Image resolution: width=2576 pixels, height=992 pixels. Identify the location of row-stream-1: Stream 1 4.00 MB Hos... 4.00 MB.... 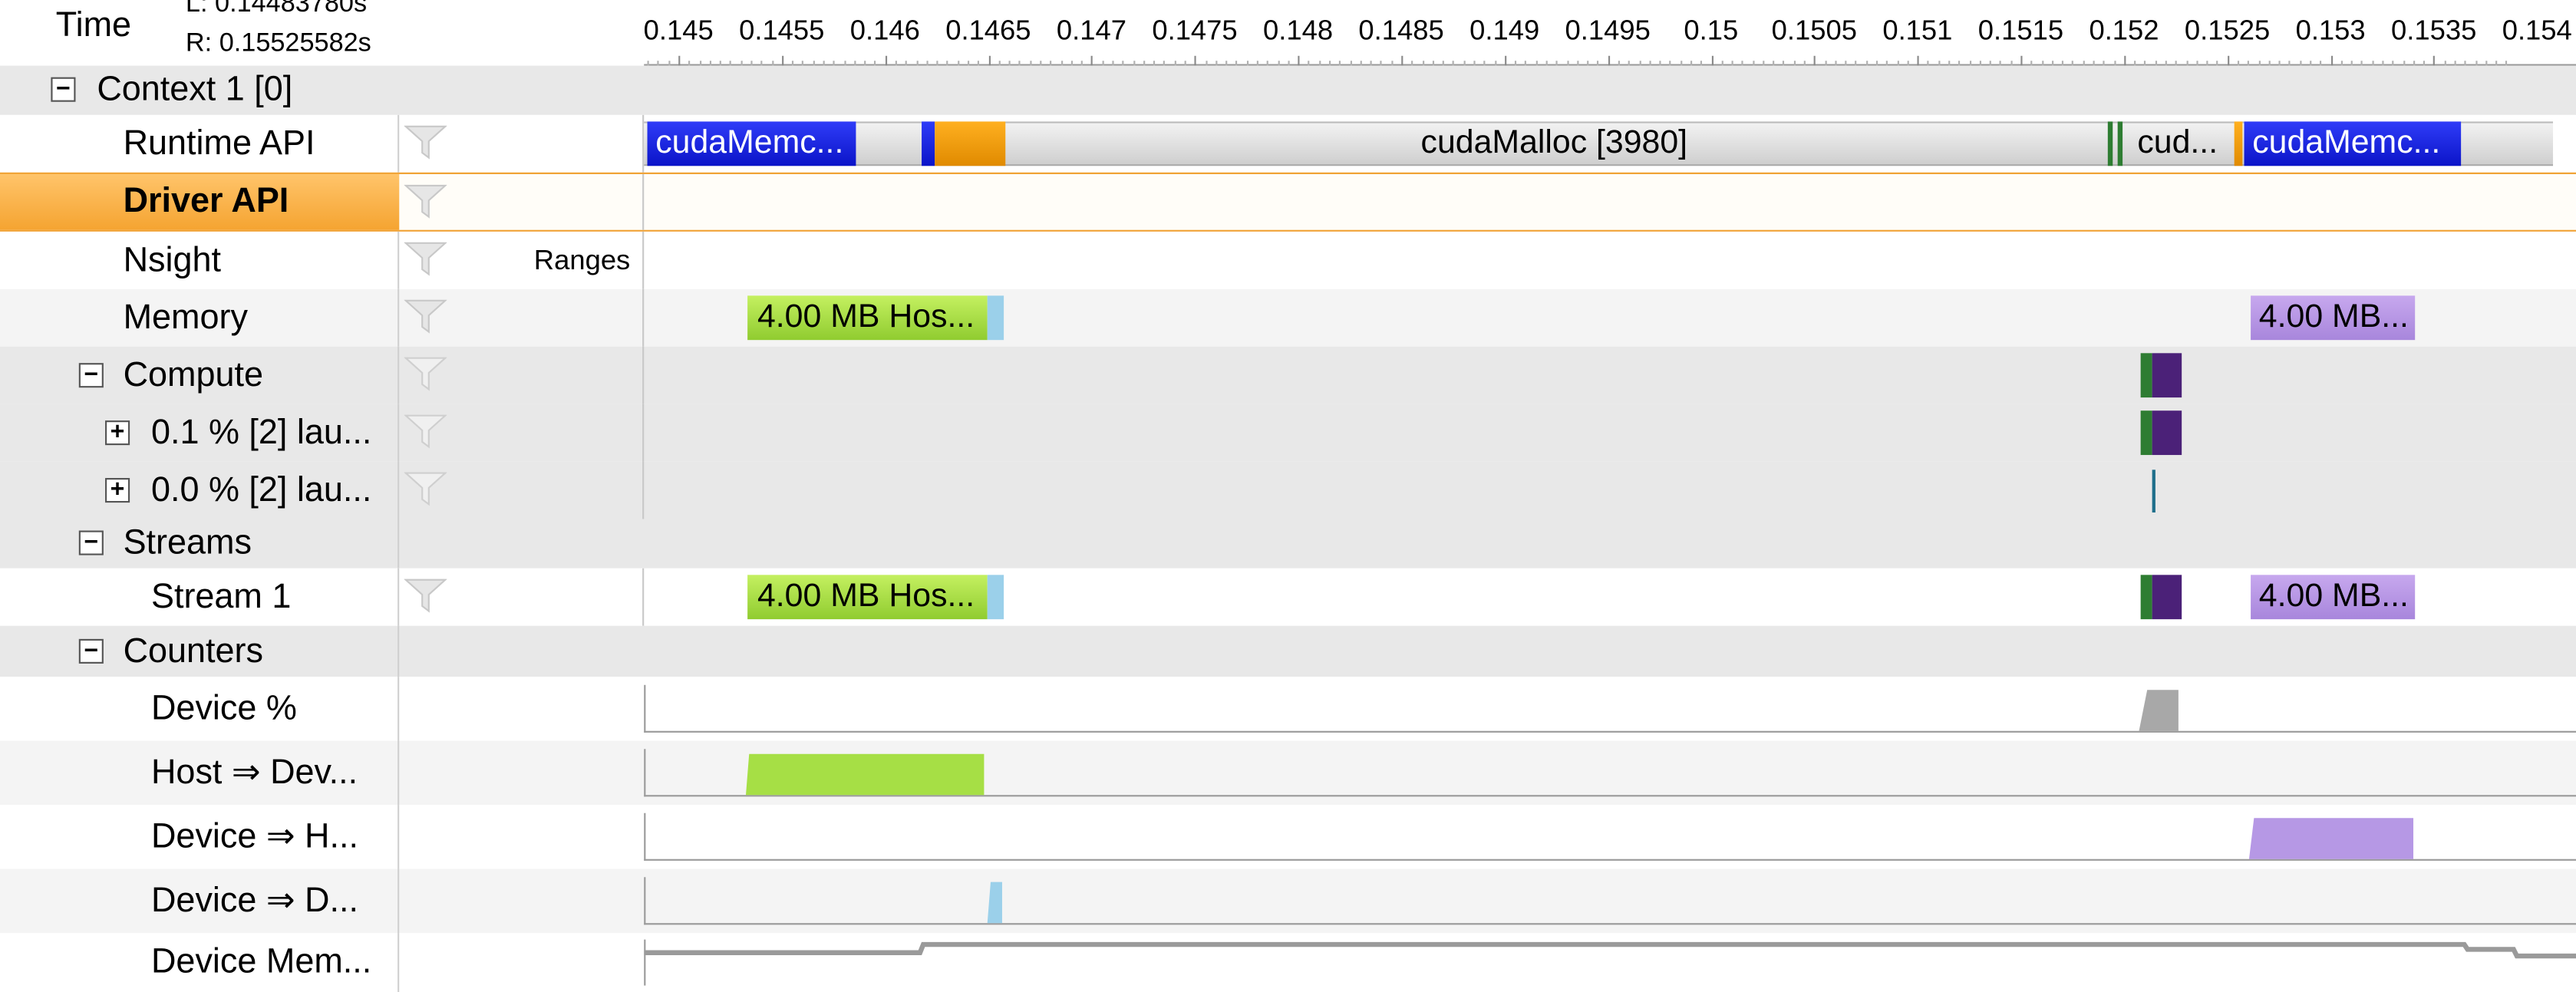
(1288, 597).